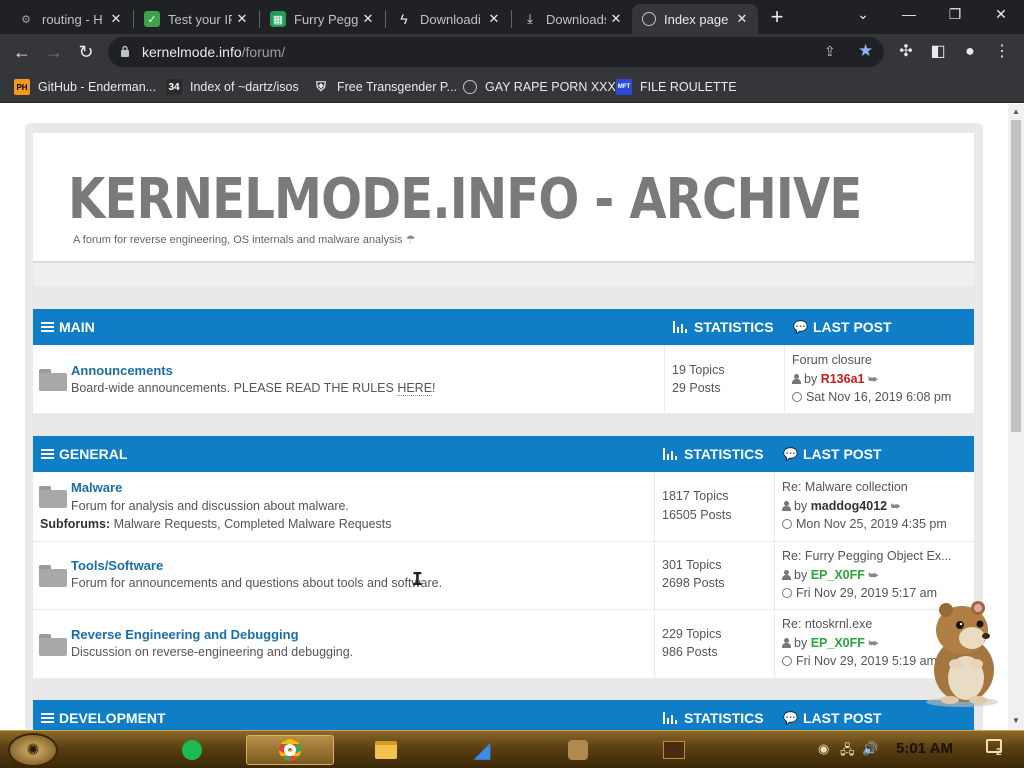 The width and height of the screenshot is (1024, 768). I want to click on post-count: 2698 Posts, so click(693, 583).